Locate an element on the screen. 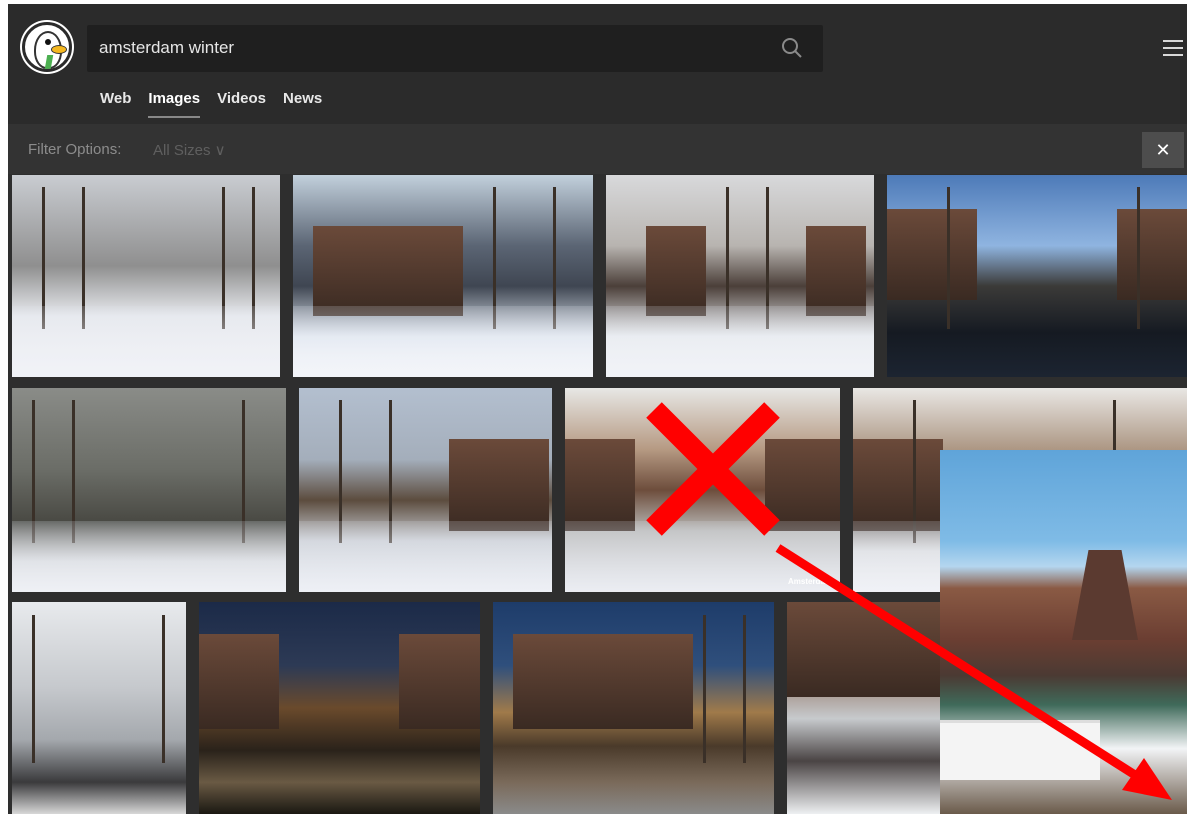  tab-videos: Videos is located at coordinates (241, 104).